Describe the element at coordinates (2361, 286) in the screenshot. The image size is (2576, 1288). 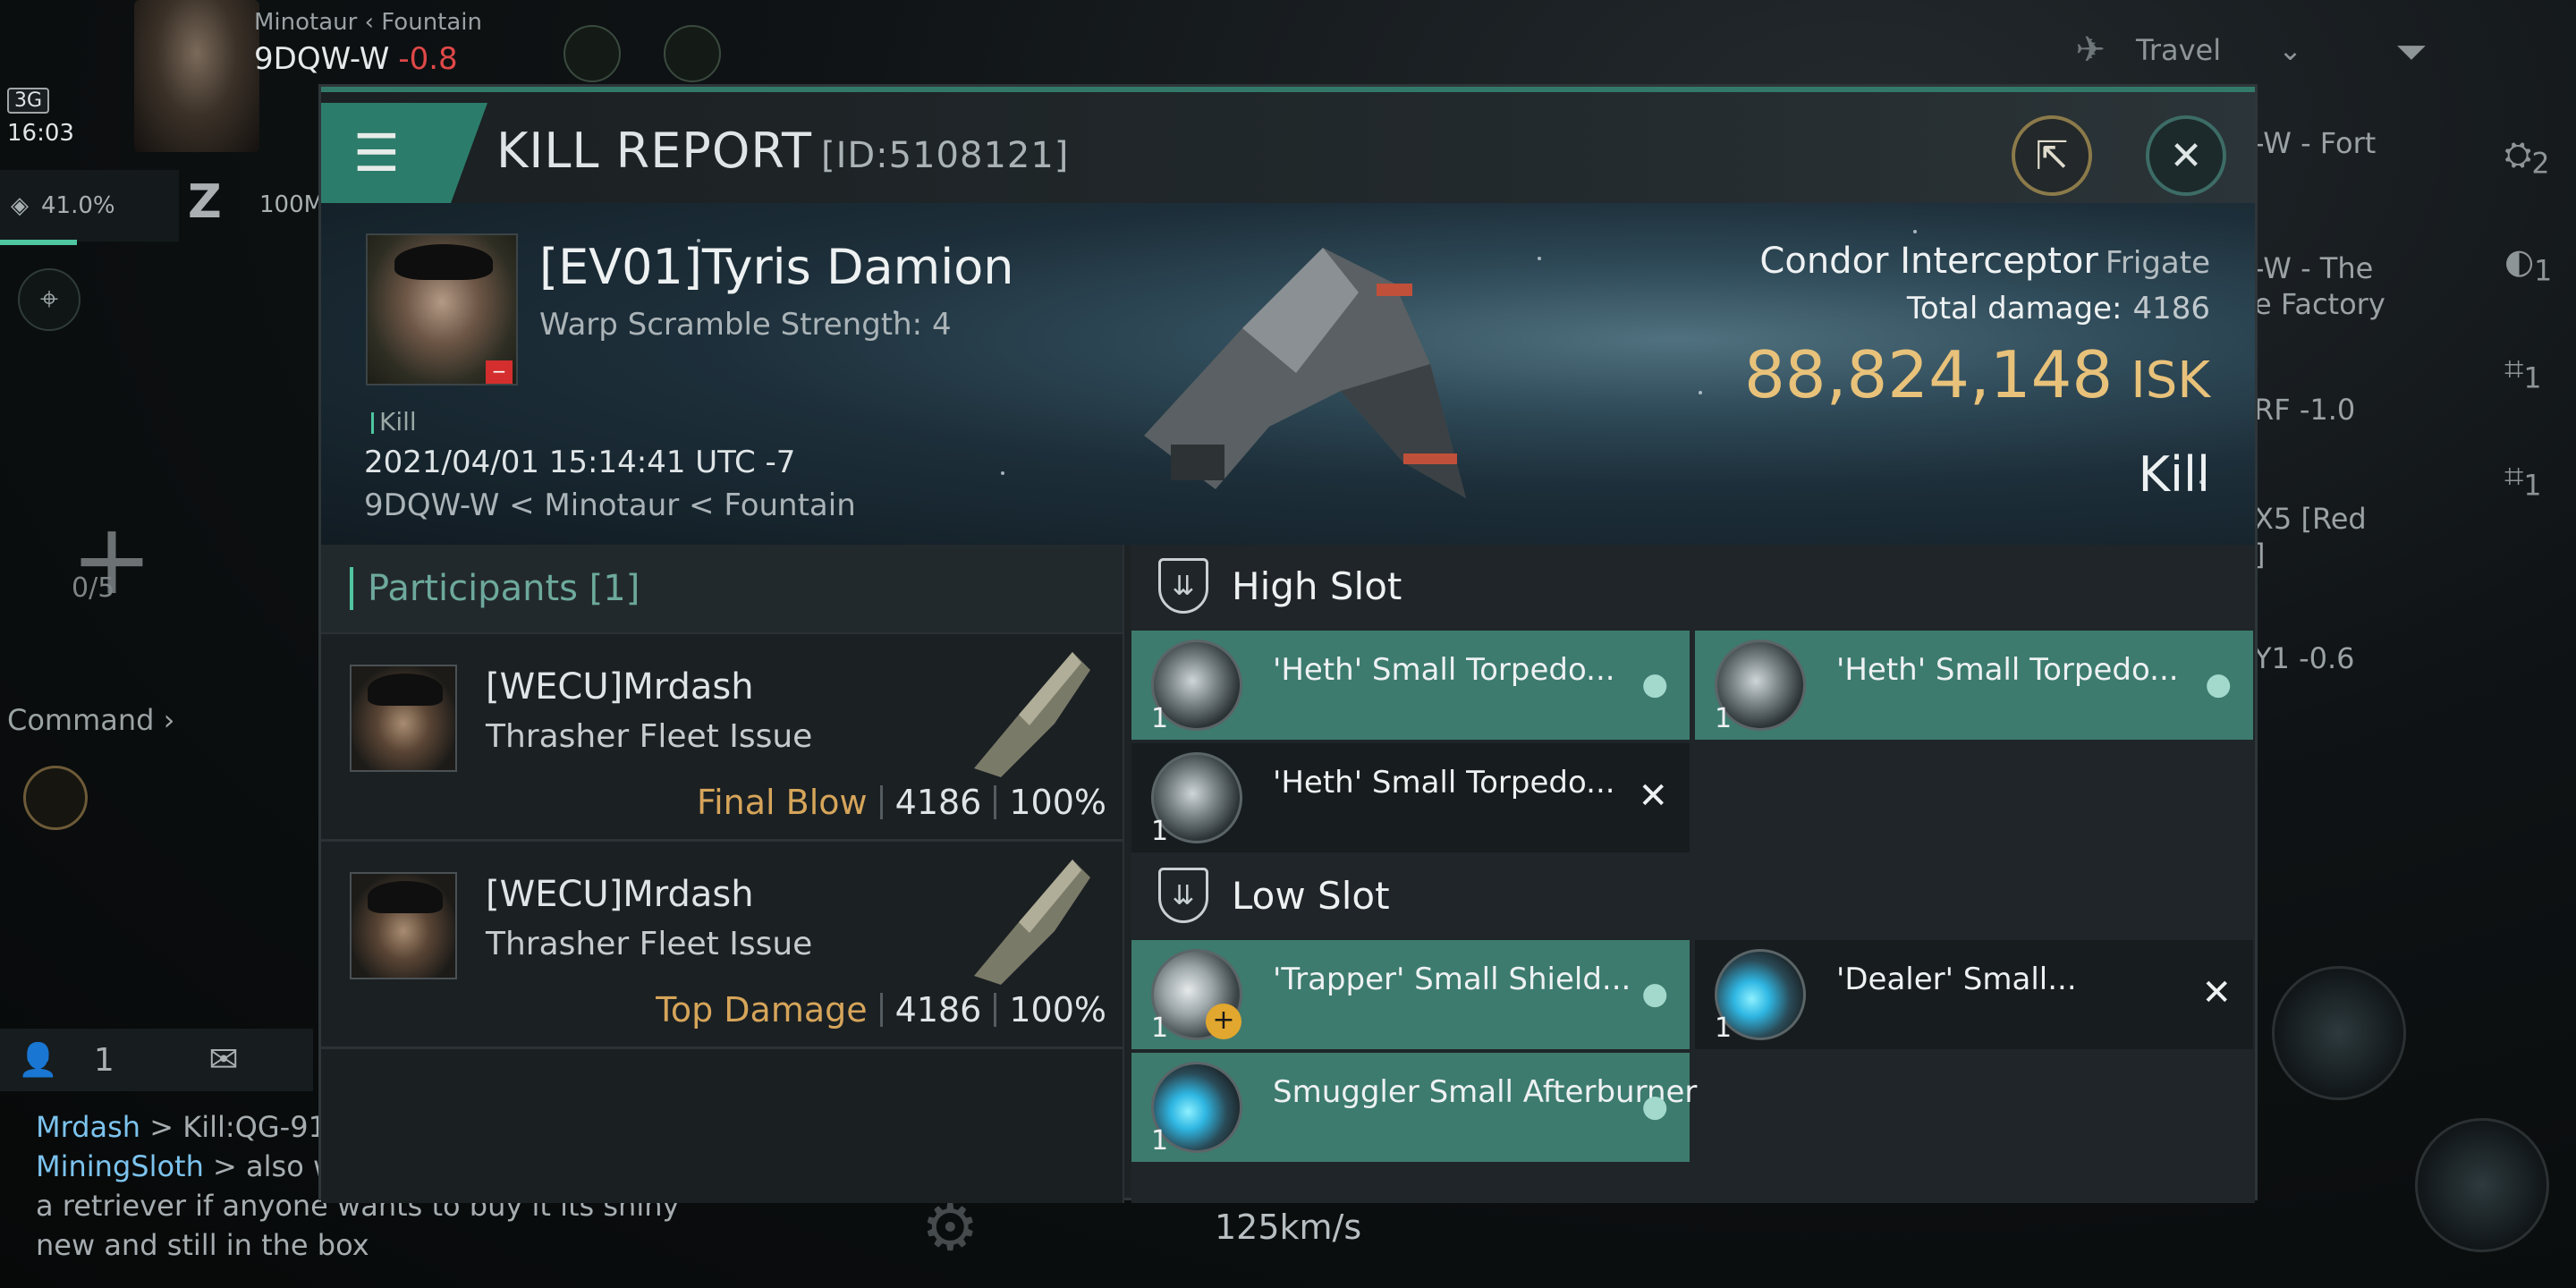
I see `overview-item: -W - The e Factory` at that location.